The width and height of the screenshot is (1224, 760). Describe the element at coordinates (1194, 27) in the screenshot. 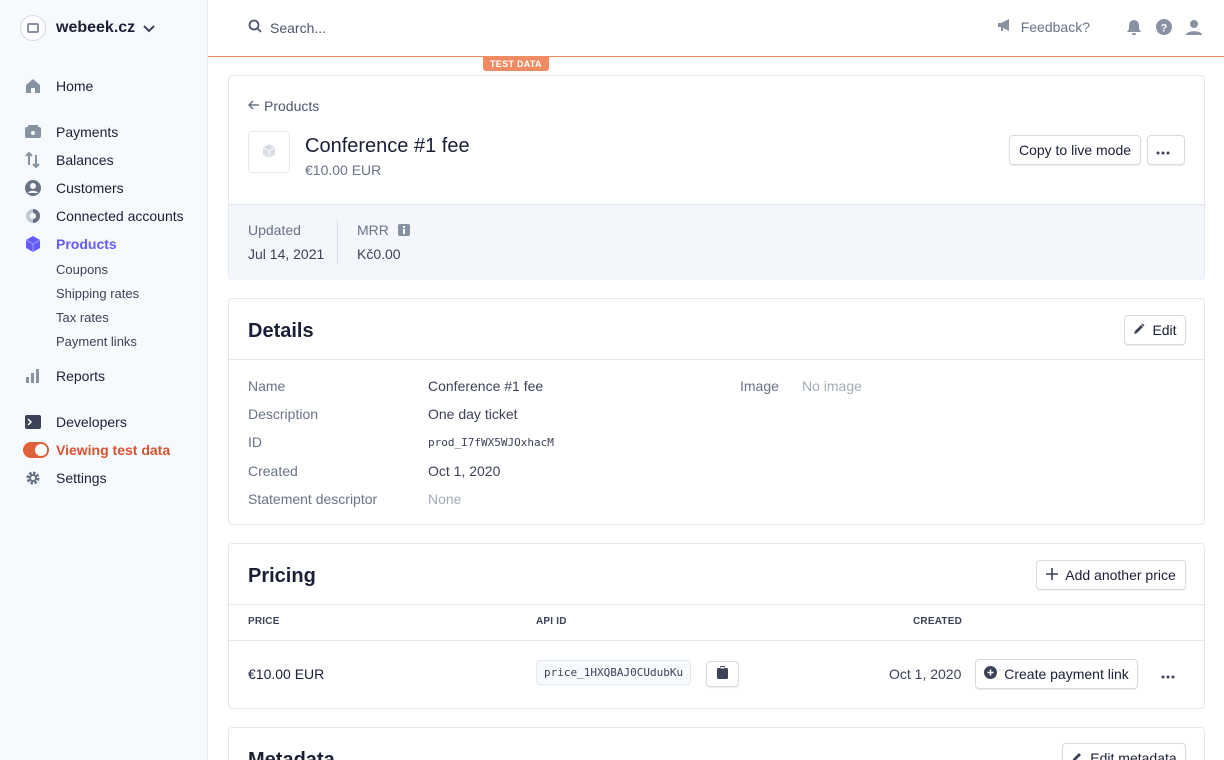

I see `user-icon` at that location.